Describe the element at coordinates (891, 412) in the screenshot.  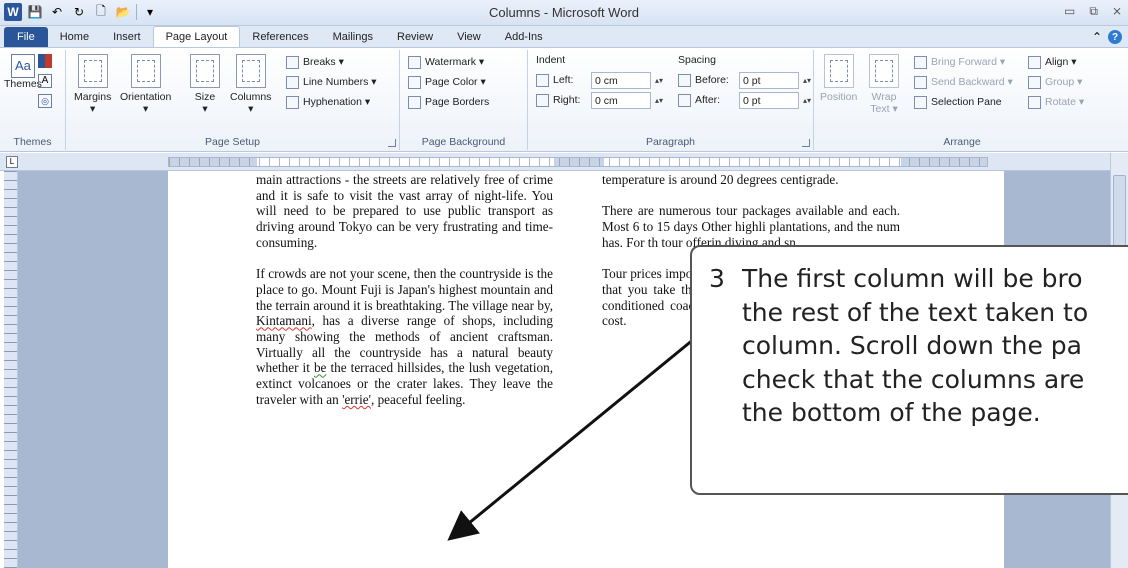
I see `callout-line: the bottom of the page.` at that location.